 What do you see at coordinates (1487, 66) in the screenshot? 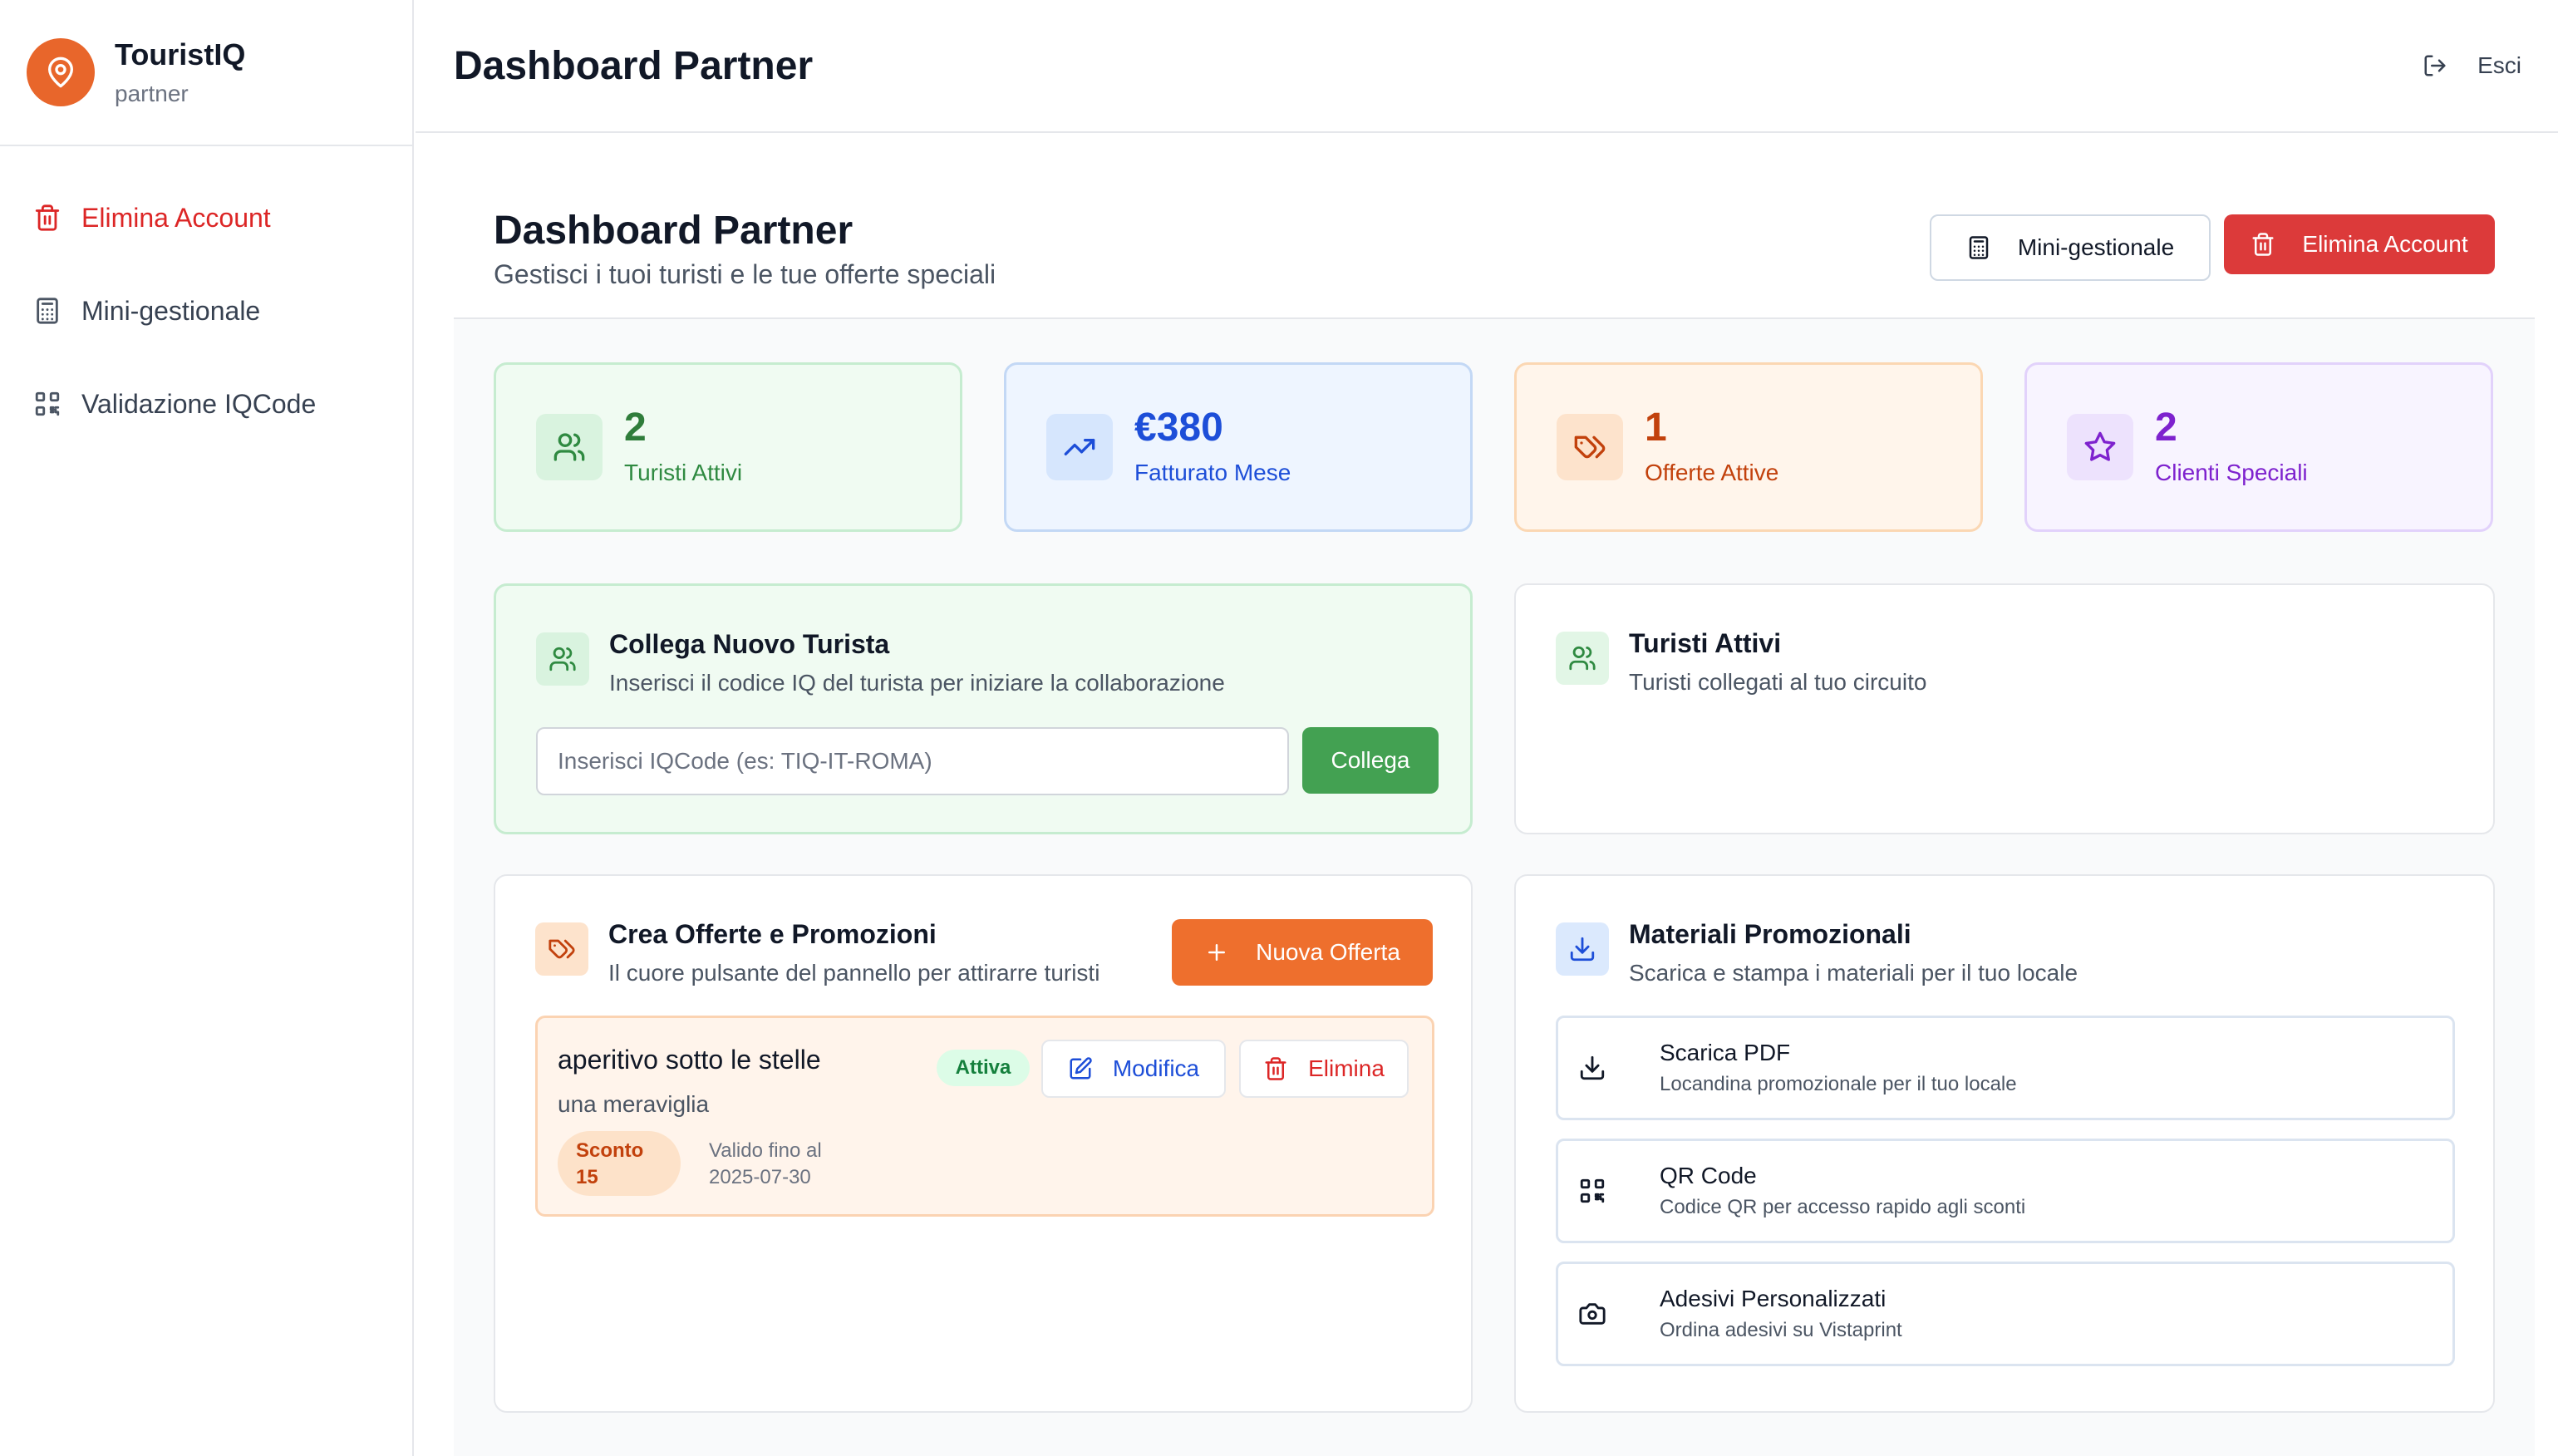
I see `topbar: Dashboard Partner Esci` at bounding box center [1487, 66].